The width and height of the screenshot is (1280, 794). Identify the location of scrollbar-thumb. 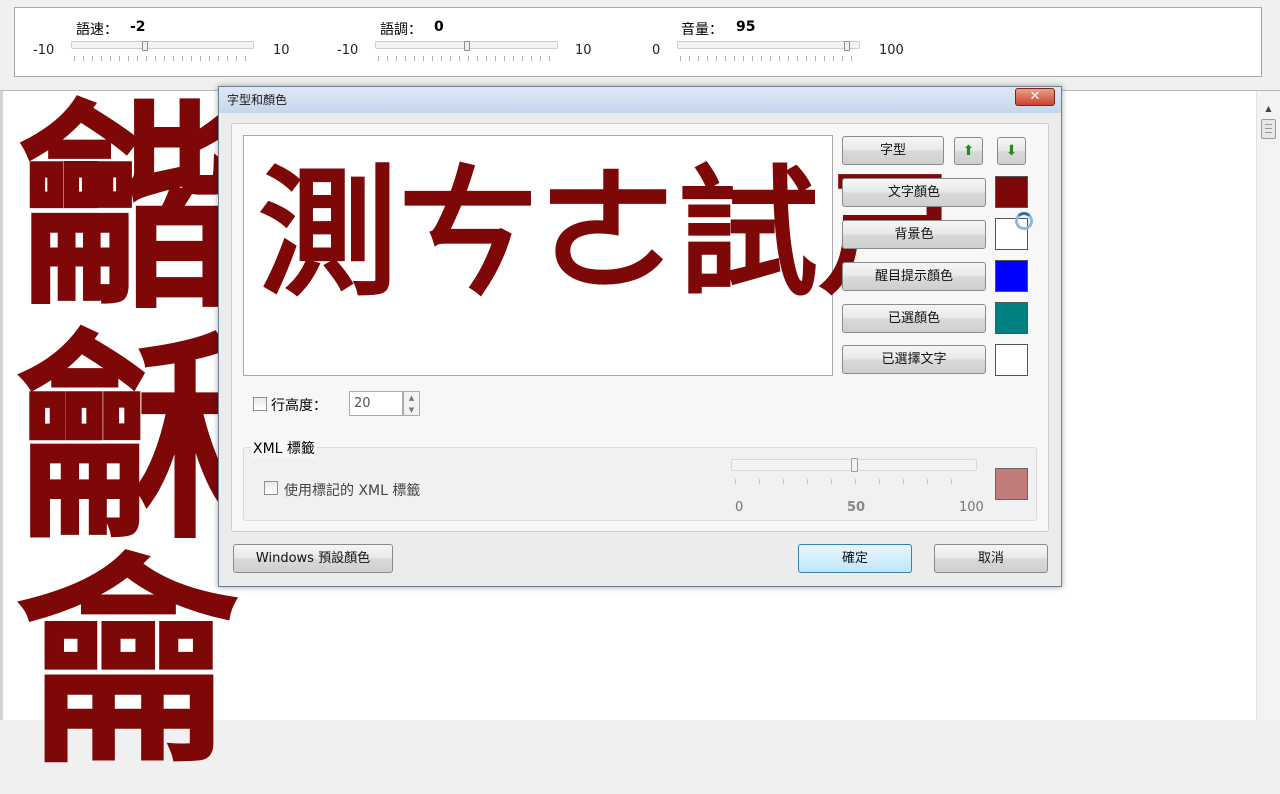
(1268, 129).